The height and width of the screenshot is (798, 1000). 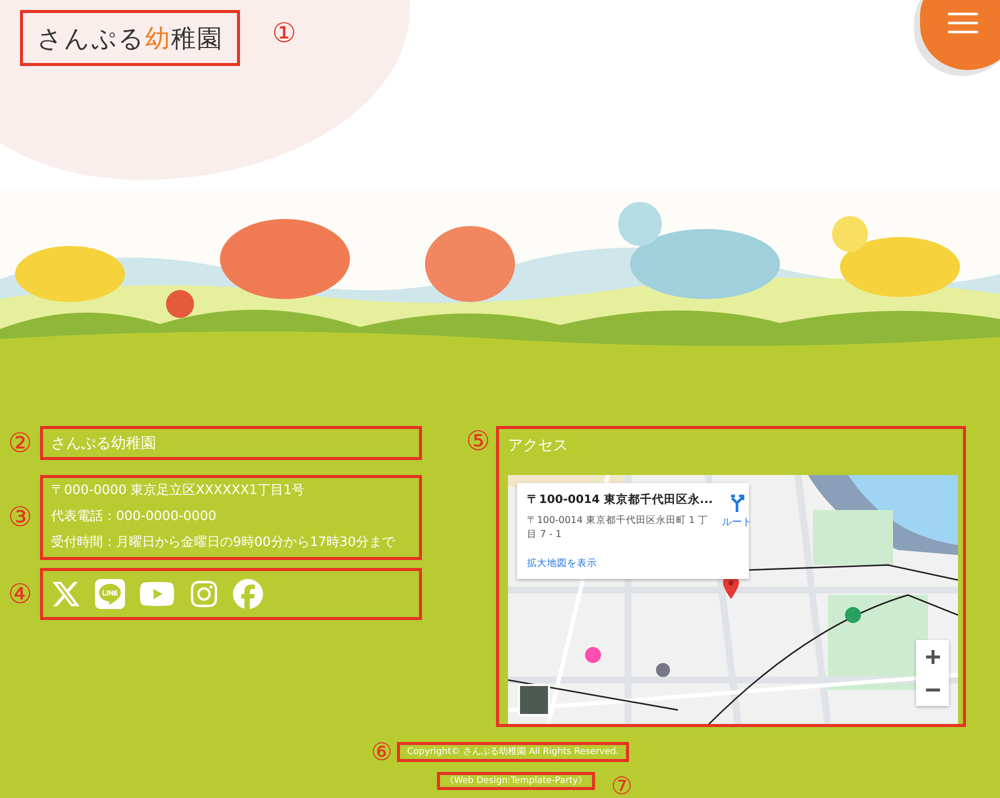 I want to click on route-button: ルート, so click(x=736, y=518).